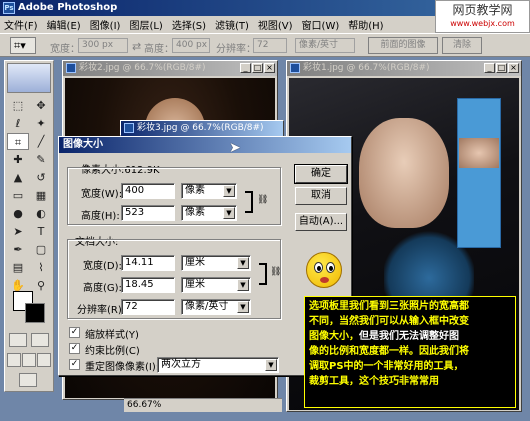 This screenshot has height=421, width=530. I want to click on constrain-proportions-checkbox: ✓, so click(74, 348).